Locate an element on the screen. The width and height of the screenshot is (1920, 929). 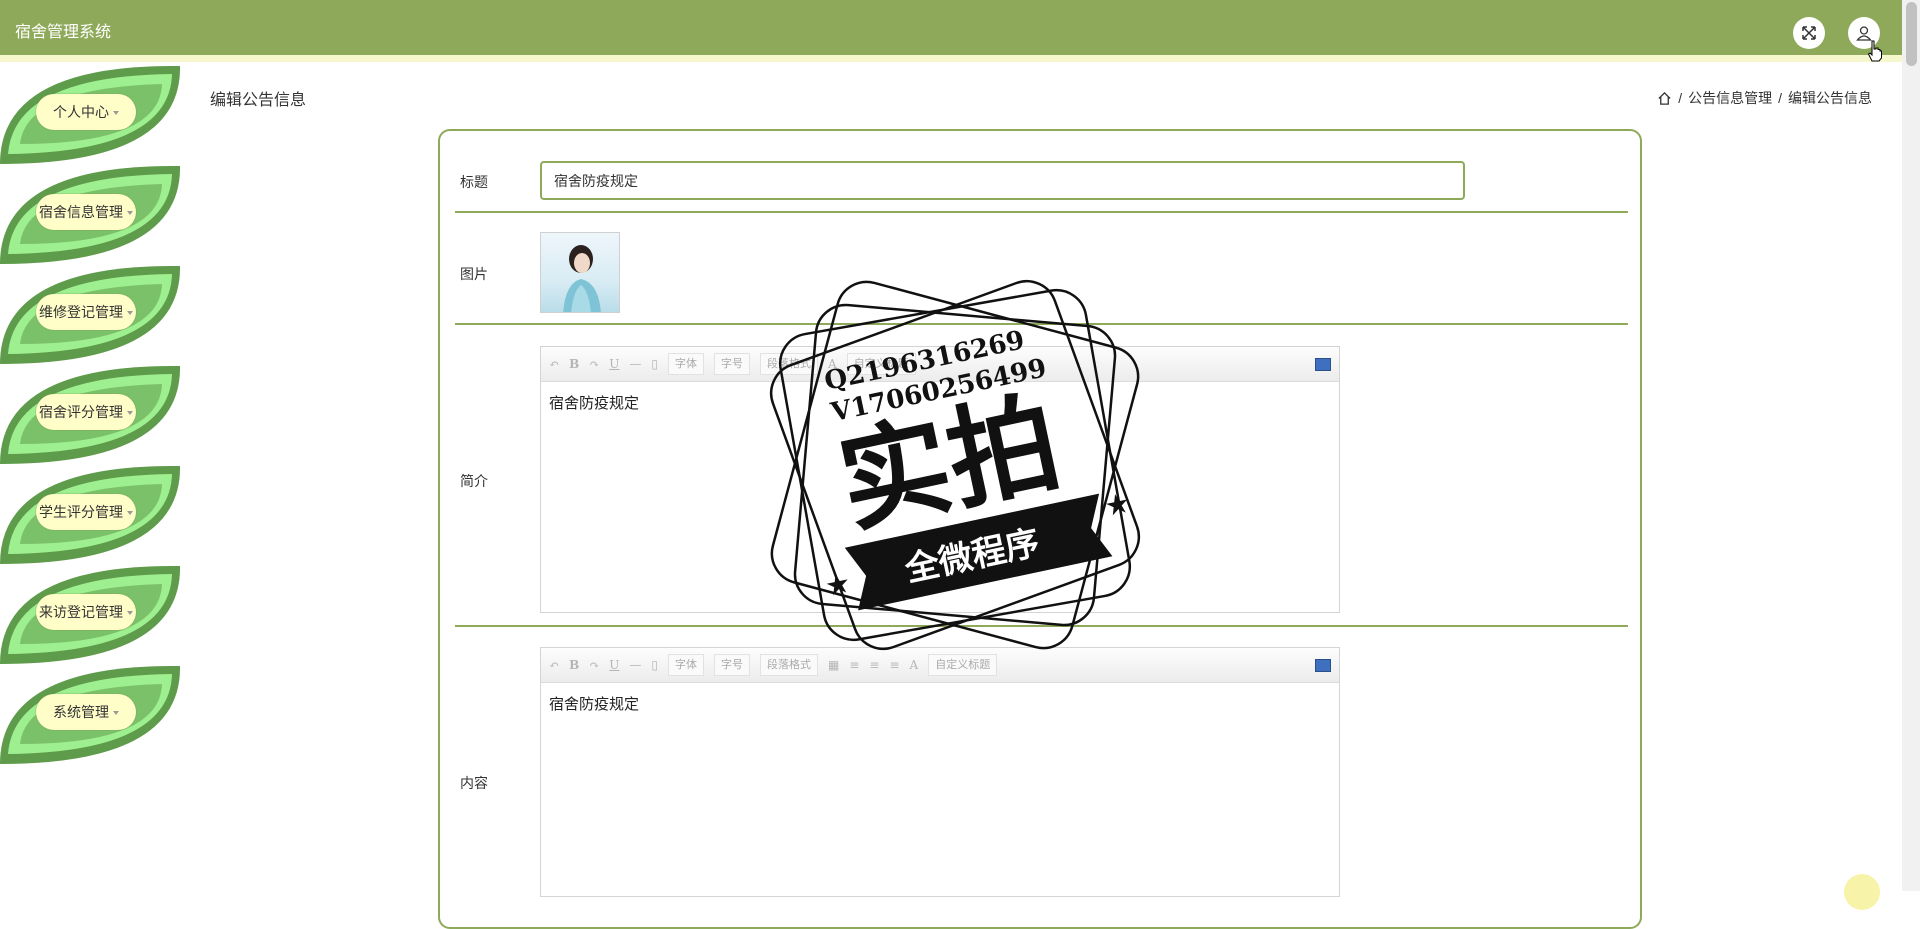
sidebar-item-dorm-score: 宿舍评分管理 is located at coordinates (91, 414).